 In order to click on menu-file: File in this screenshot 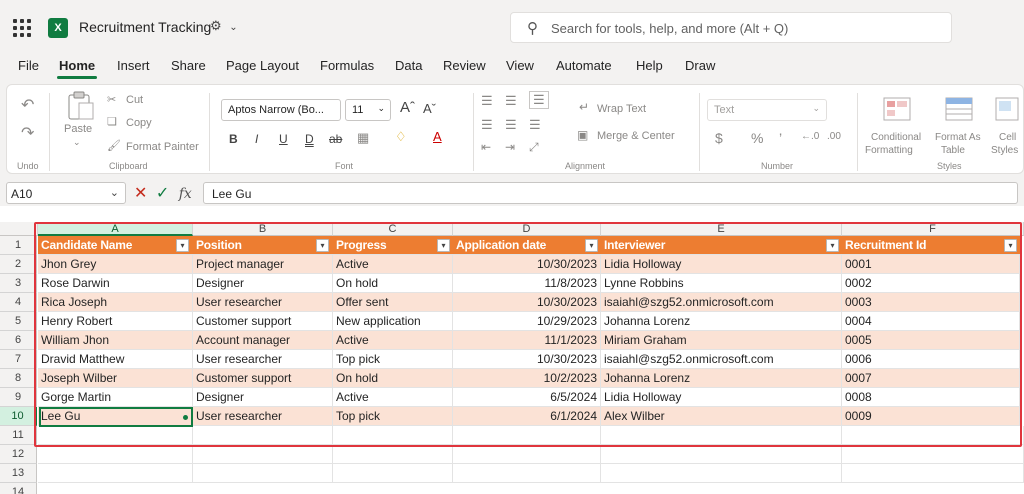, I will do `click(28, 65)`.